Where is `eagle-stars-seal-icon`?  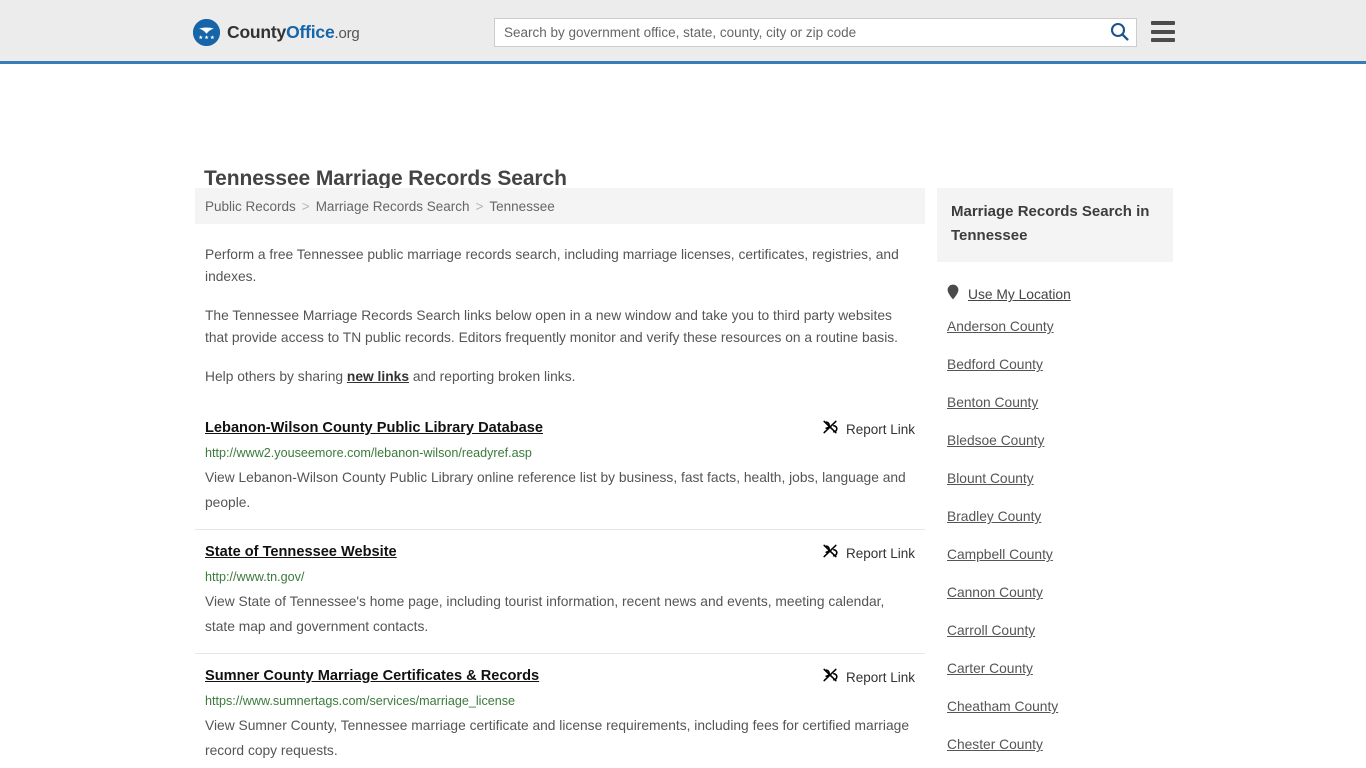
eagle-stars-seal-icon is located at coordinates (206, 32).